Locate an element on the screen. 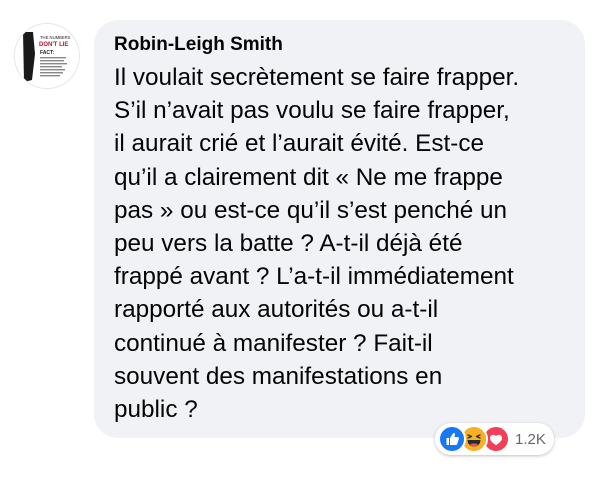 The height and width of the screenshot is (479, 605). avatar-image: THE NUMBERS DON'T LIE FACT: is located at coordinates (47, 56).